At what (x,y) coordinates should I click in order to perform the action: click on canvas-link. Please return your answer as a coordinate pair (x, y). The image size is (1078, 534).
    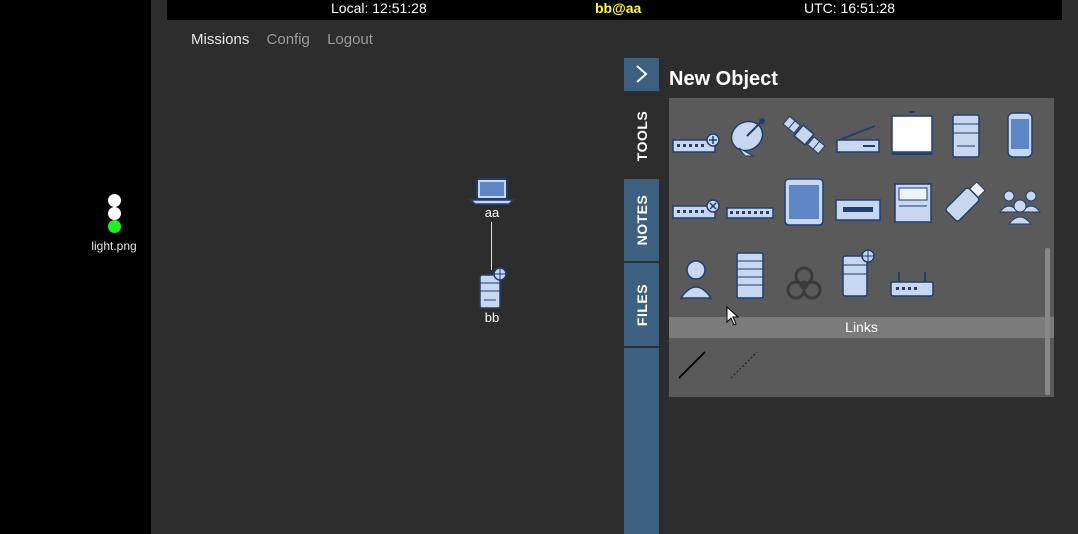
    Looking at the image, I should click on (491, 246).